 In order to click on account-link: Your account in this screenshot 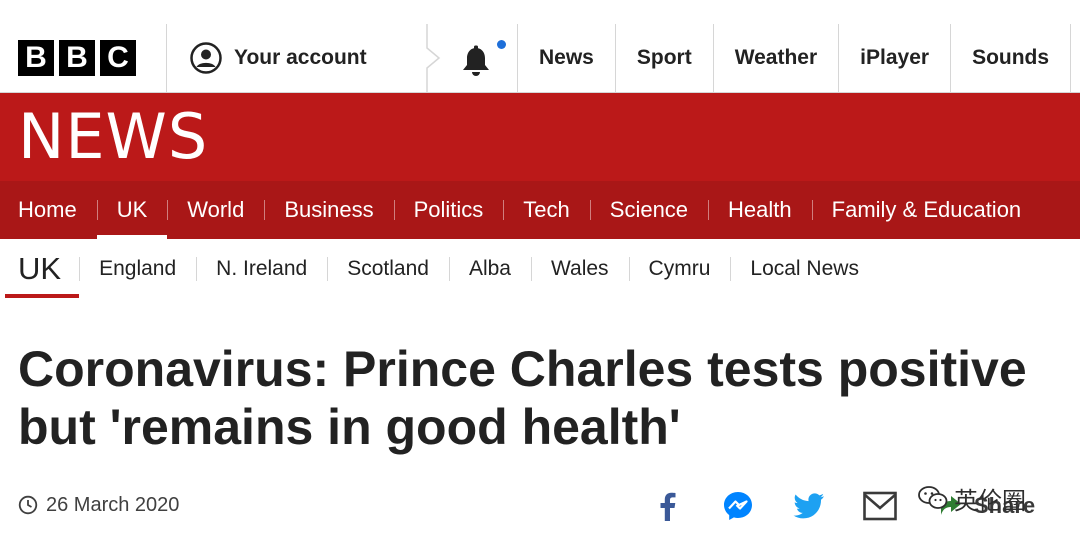, I will do `click(278, 58)`.